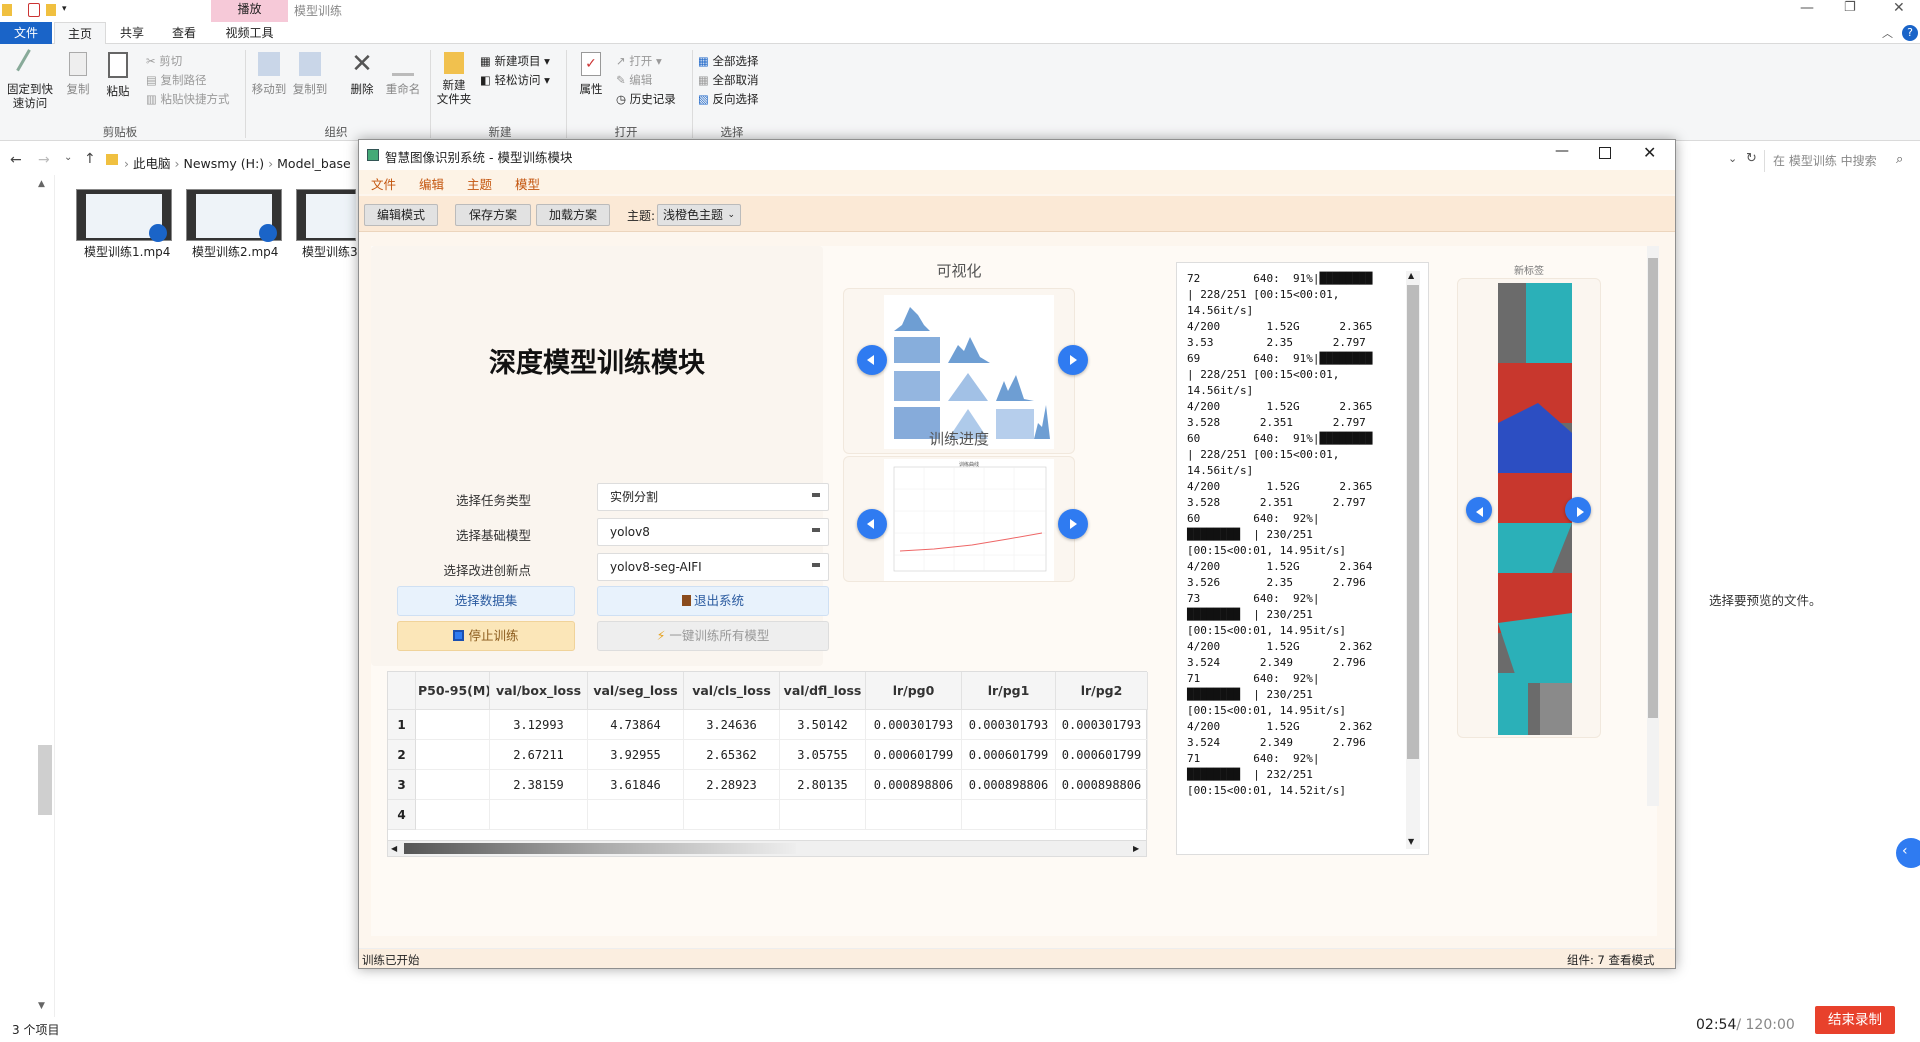 The height and width of the screenshot is (1042, 1920). What do you see at coordinates (1839, 161) in the screenshot?
I see `search-input: 在 模型训练 中搜索` at bounding box center [1839, 161].